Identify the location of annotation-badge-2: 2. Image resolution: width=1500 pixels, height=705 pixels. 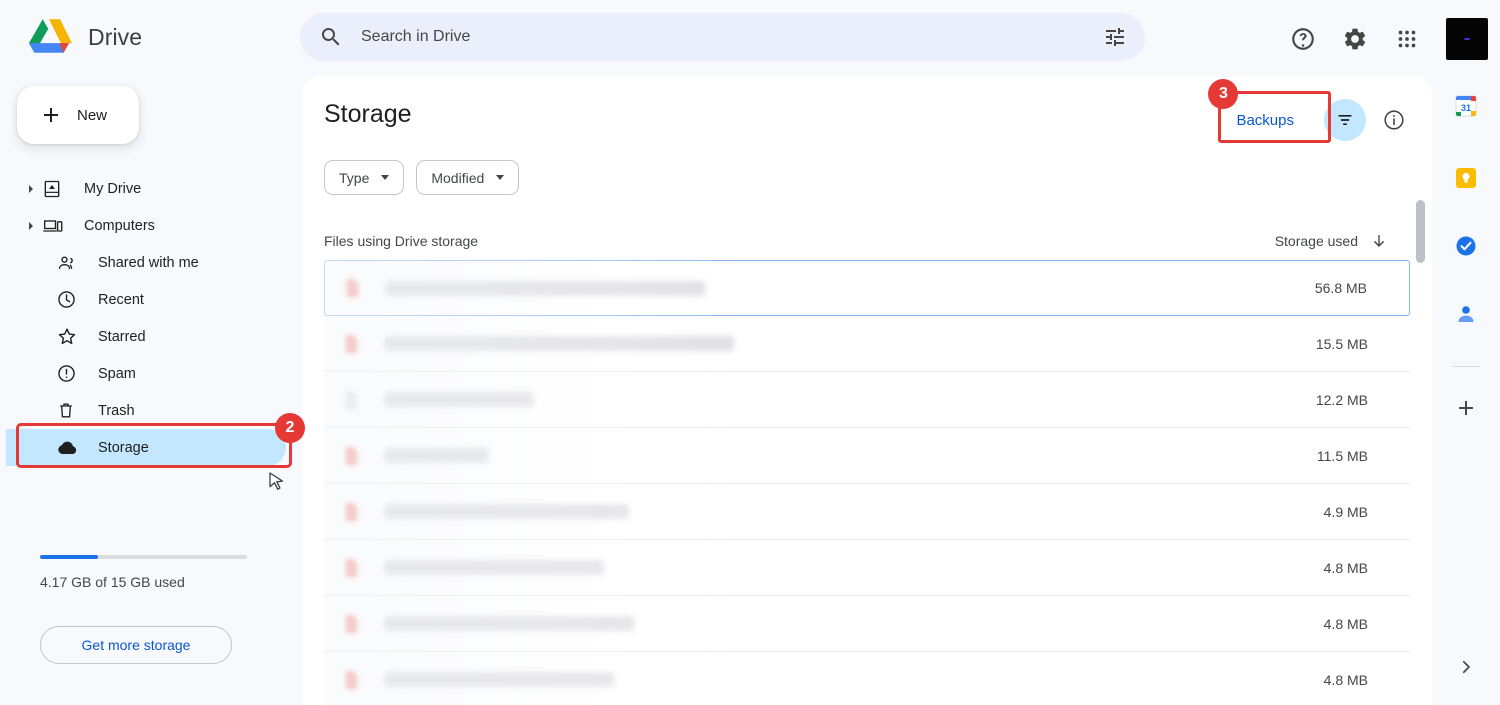
(290, 428).